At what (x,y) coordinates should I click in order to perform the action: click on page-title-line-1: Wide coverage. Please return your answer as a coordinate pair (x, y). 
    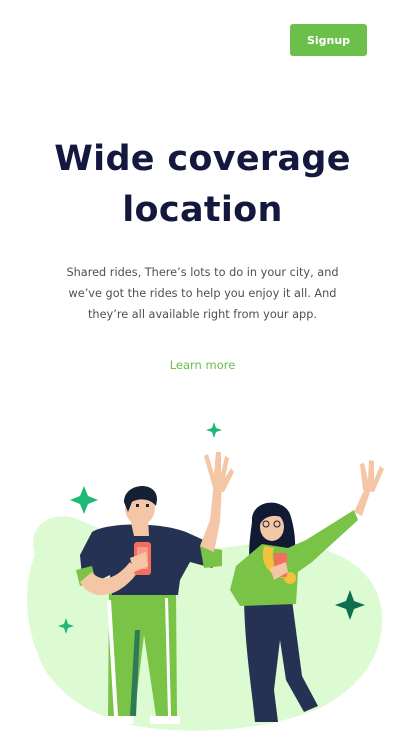
    Looking at the image, I should click on (202, 159).